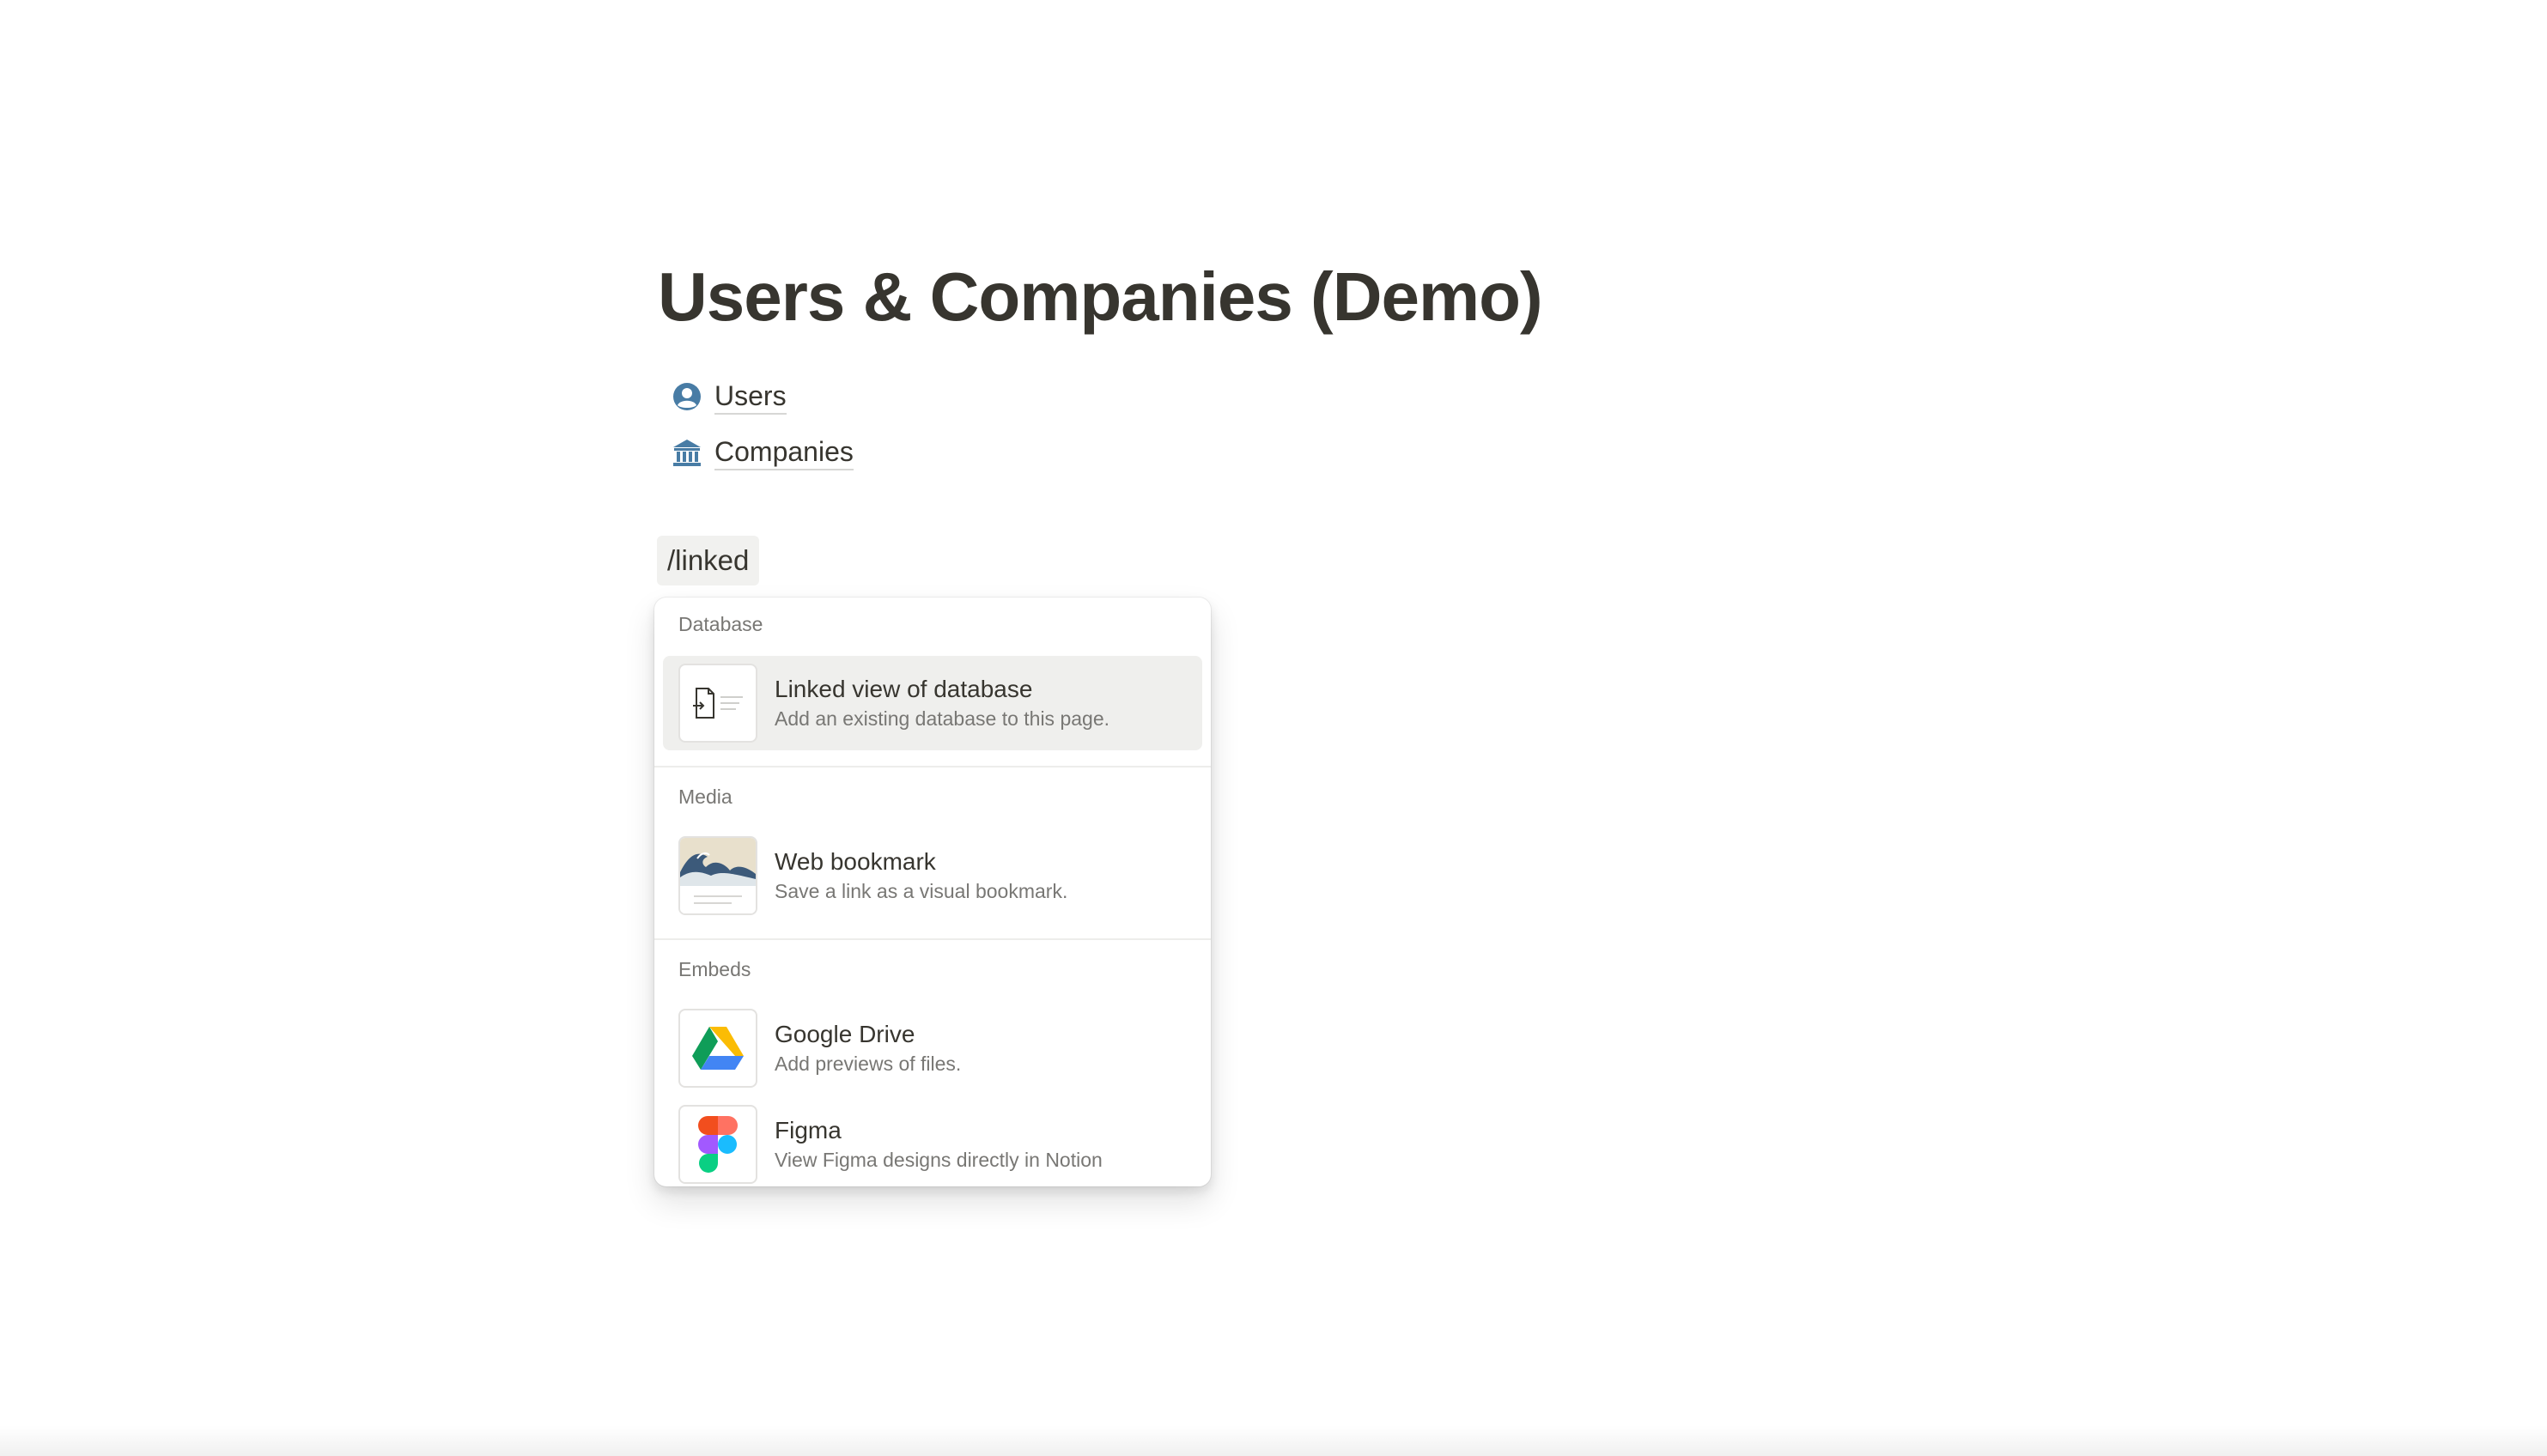 Image resolution: width=2547 pixels, height=1456 pixels. What do you see at coordinates (708, 560) in the screenshot?
I see `slash-command-input: /linked` at bounding box center [708, 560].